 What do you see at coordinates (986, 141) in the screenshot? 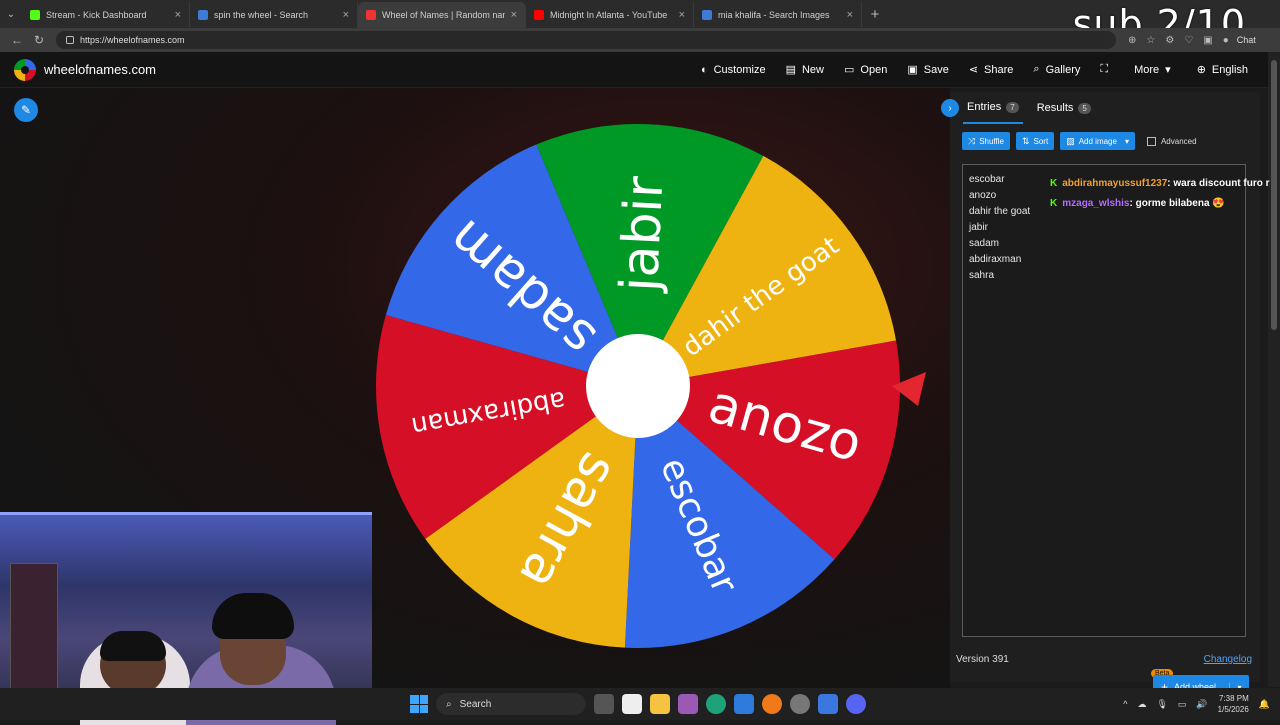
I see `shuffle-button: ⤨ Shuffle` at bounding box center [986, 141].